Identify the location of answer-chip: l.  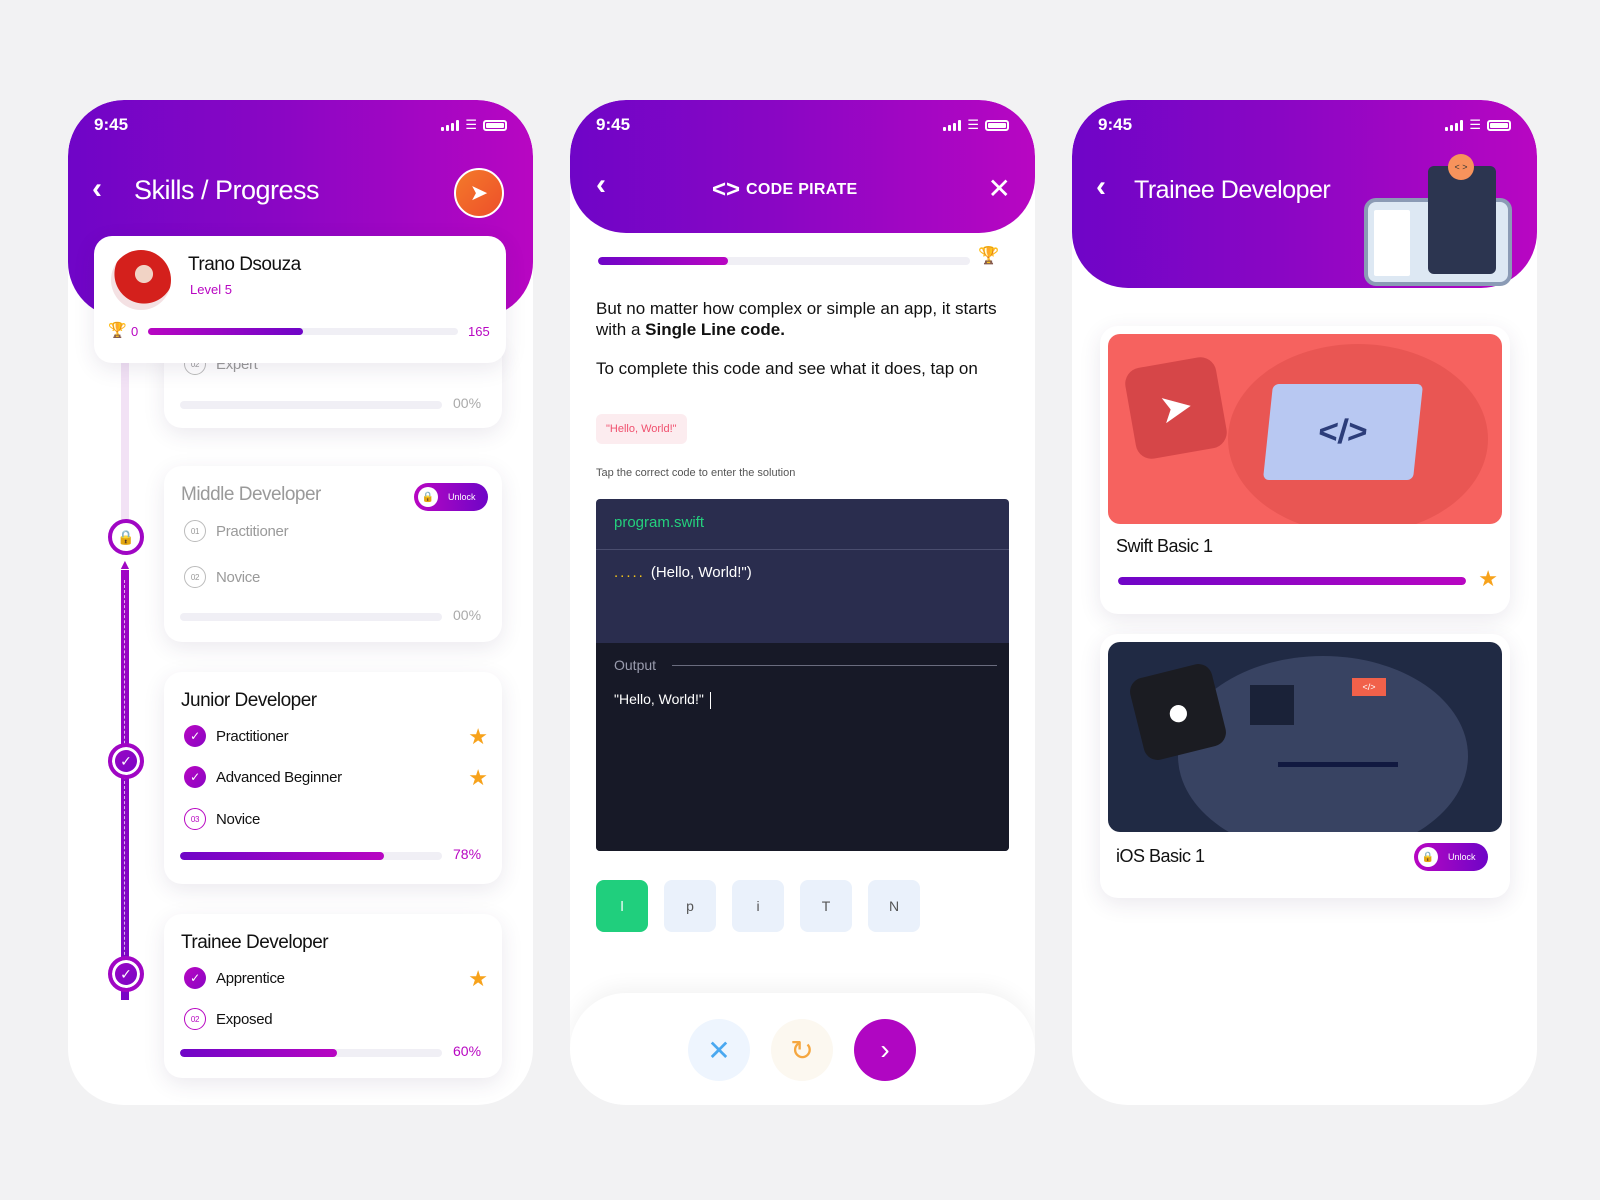
(622, 906).